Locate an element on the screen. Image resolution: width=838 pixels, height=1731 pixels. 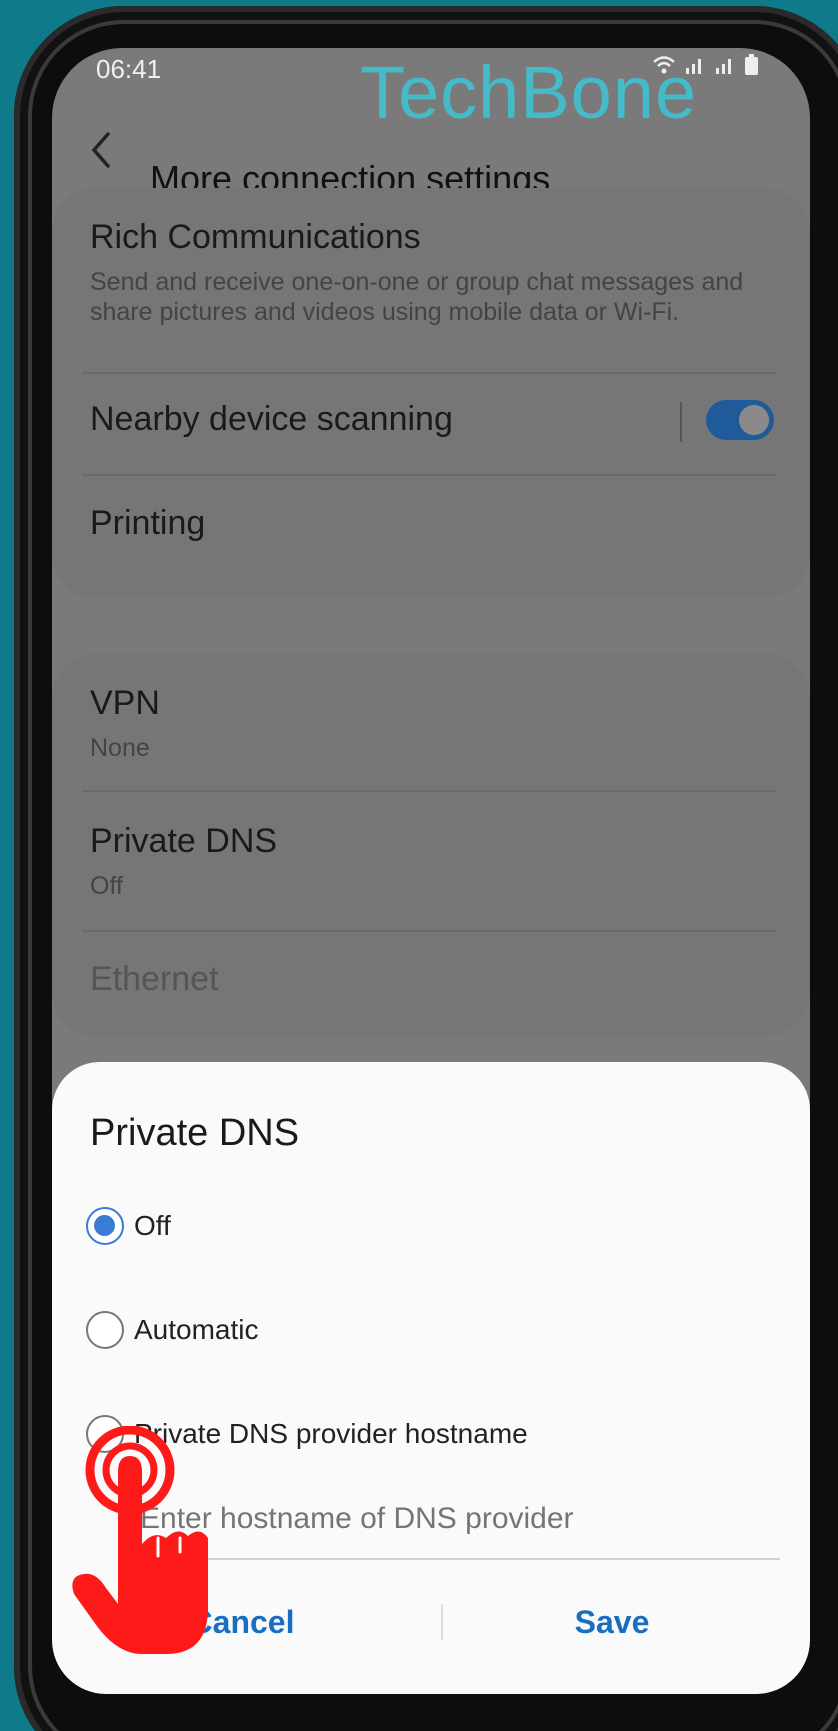
ethernet-item: Ethernet is located at coordinates (432, 979).